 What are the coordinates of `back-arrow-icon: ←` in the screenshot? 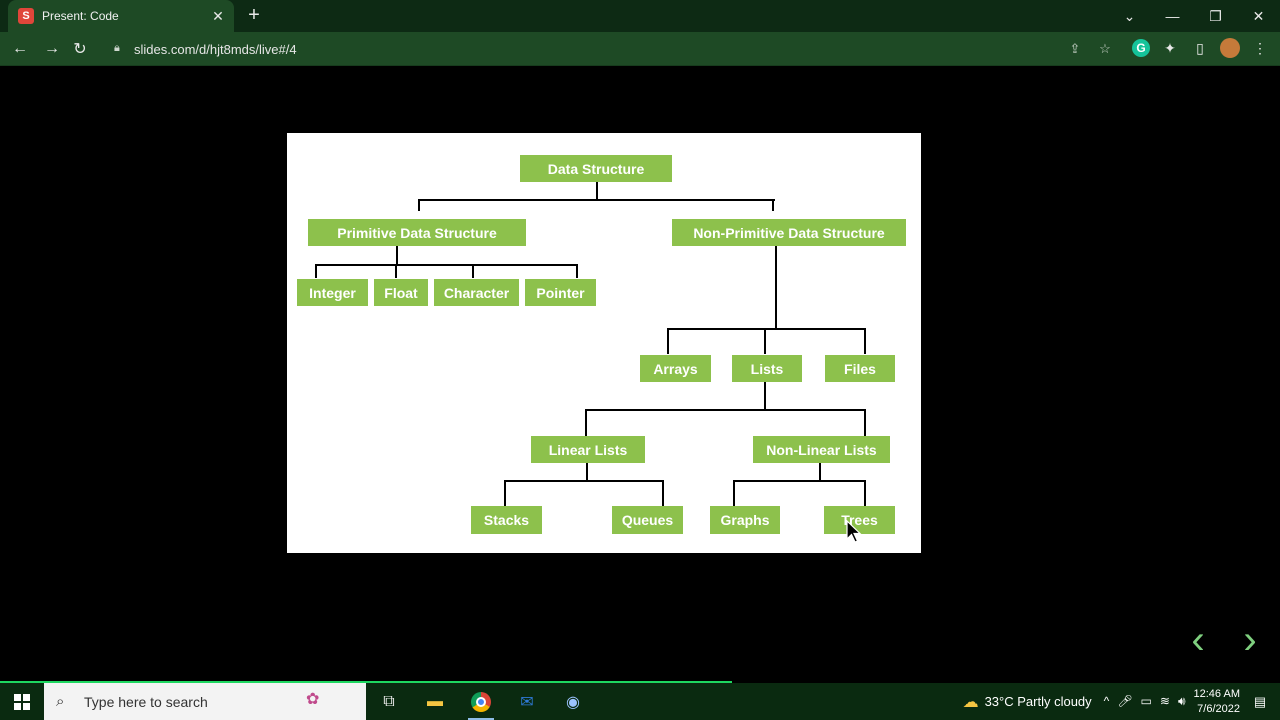 It's located at (20, 49).